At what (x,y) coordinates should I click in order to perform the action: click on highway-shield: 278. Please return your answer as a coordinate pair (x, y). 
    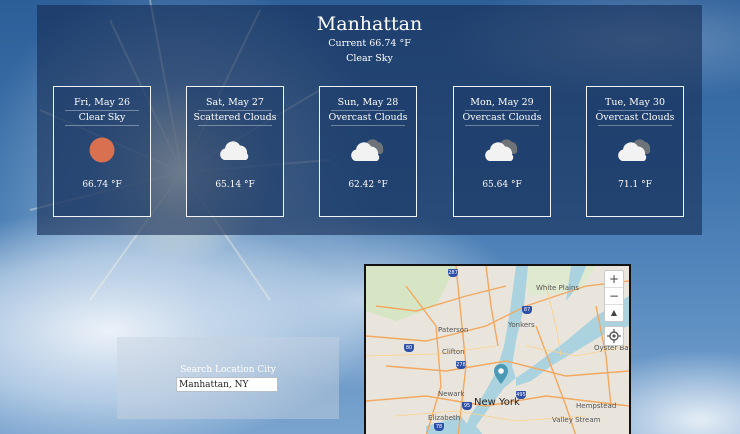
    Looking at the image, I should click on (461, 365).